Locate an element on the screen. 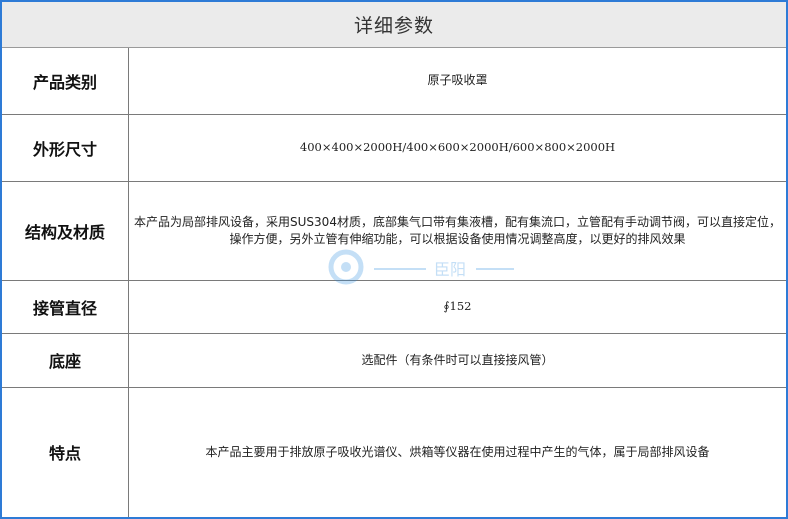 Image resolution: width=788 pixels, height=519 pixels. table-row: 底座 选配件（有条件时可以直接接风管） is located at coordinates (394, 360).